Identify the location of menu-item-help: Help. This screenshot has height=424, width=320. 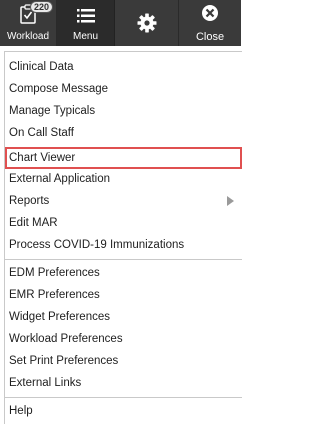
(123, 411).